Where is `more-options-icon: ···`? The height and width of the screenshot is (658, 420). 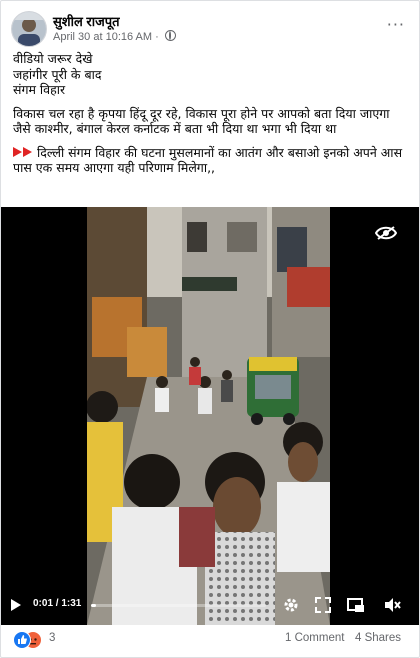 more-options-icon: ··· is located at coordinates (396, 24).